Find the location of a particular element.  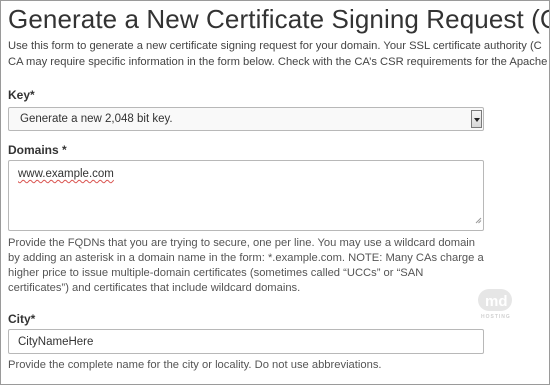

resize-grip-icon is located at coordinates (478, 220).